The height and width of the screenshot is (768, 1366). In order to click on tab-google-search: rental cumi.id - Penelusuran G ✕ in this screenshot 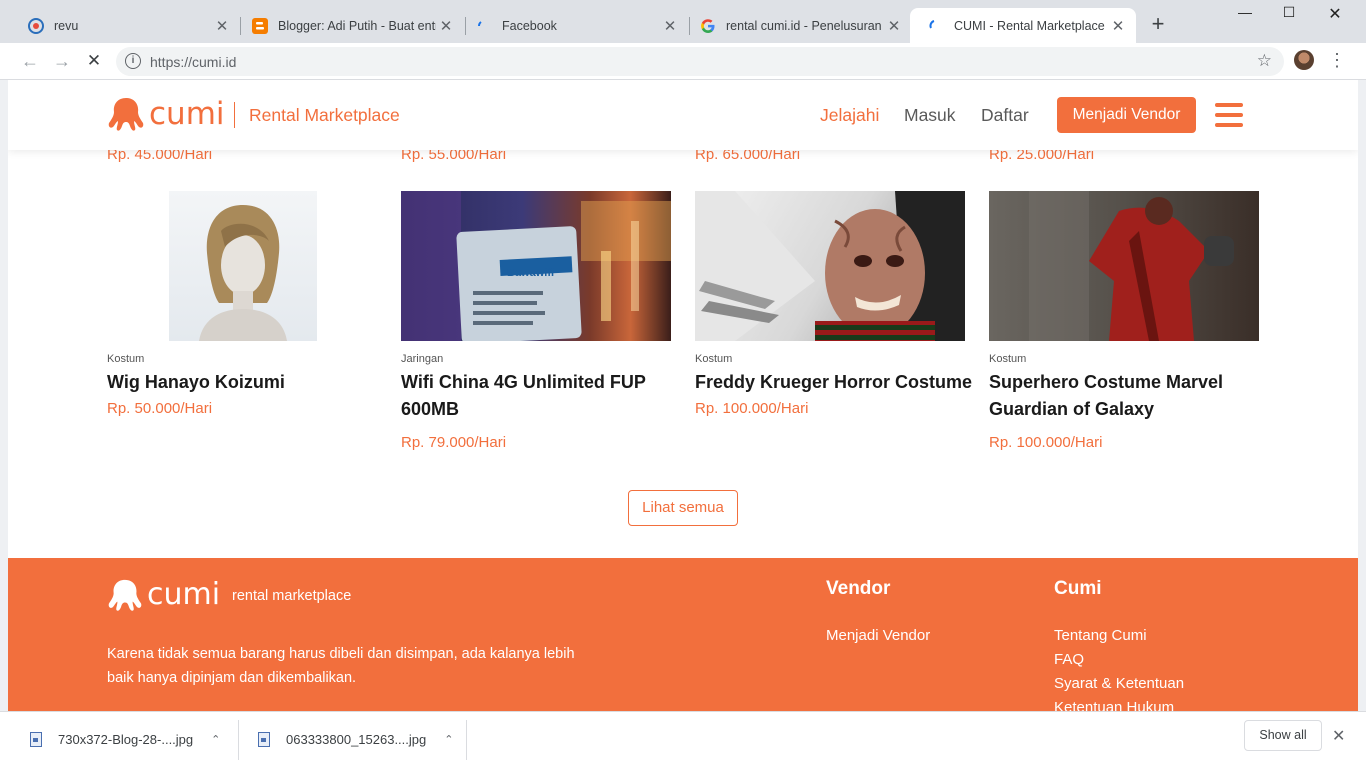, I will do `click(797, 25)`.